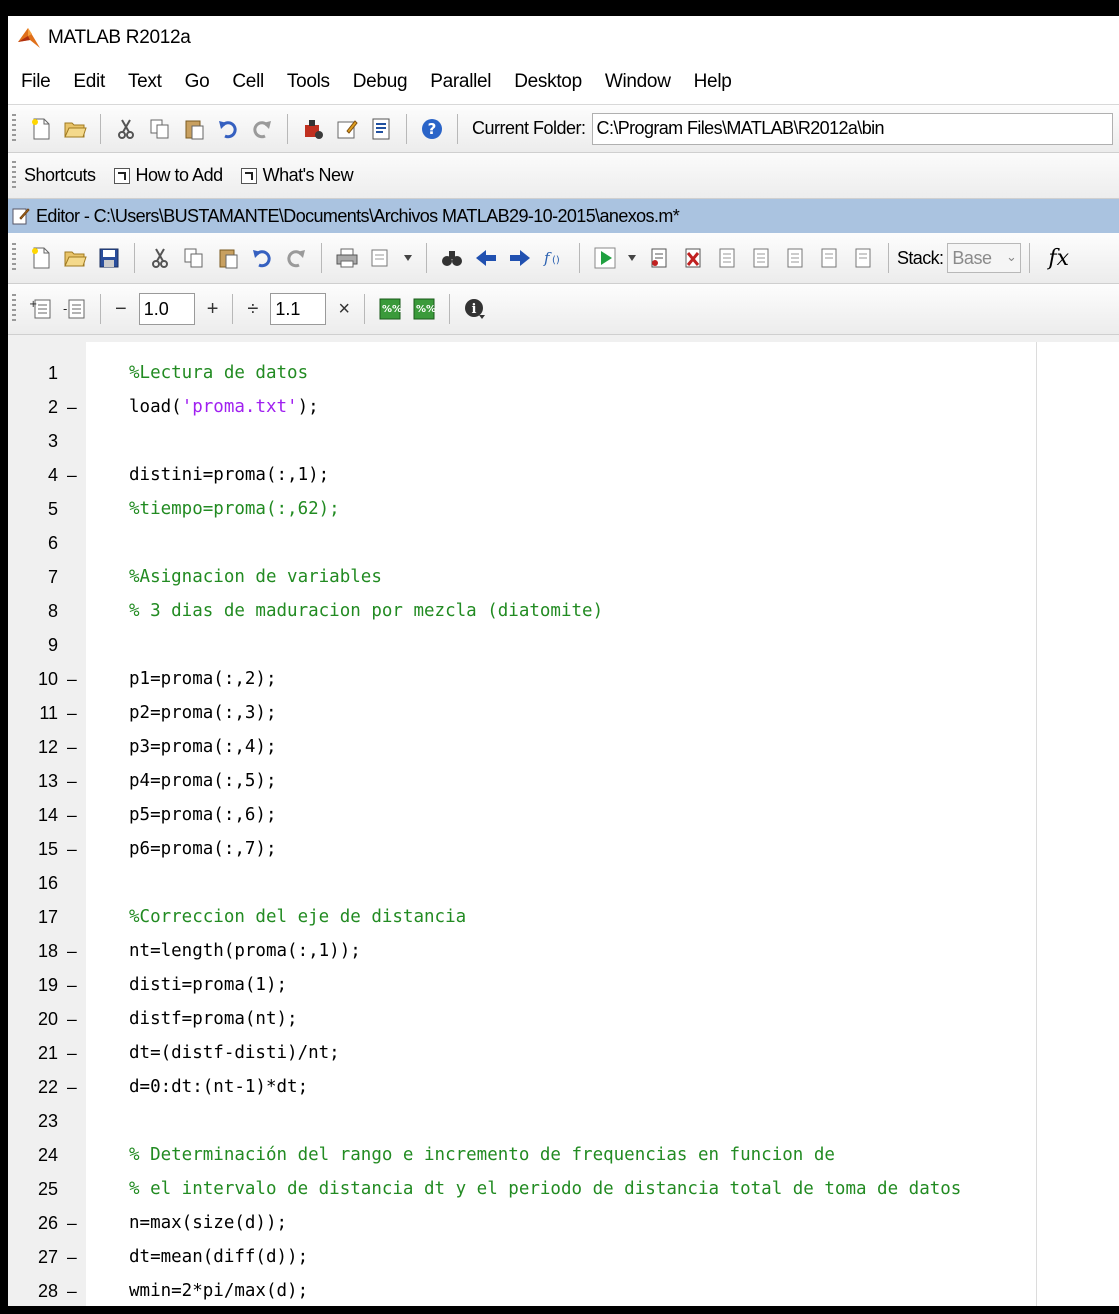 This screenshot has height=1314, width=1119. What do you see at coordinates (605, 258) in the screenshot?
I see `run-icon` at bounding box center [605, 258].